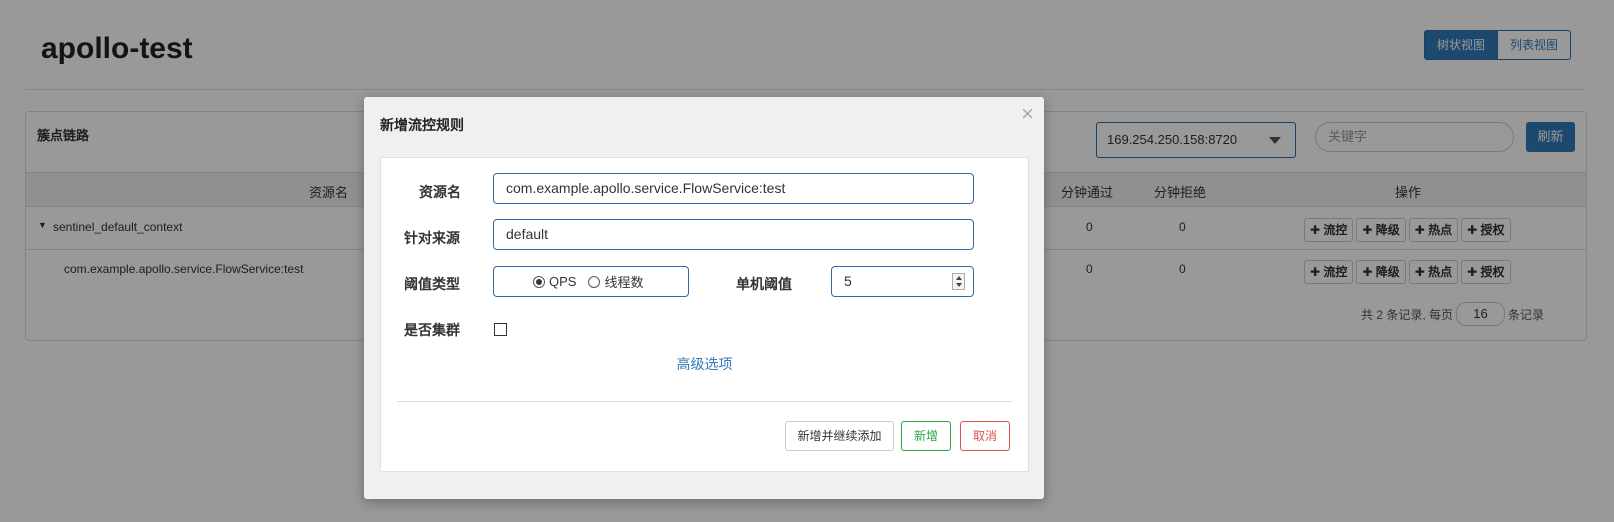 The image size is (1614, 522). What do you see at coordinates (563, 281) in the screenshot?
I see `qps-radio-label: QPS` at bounding box center [563, 281].